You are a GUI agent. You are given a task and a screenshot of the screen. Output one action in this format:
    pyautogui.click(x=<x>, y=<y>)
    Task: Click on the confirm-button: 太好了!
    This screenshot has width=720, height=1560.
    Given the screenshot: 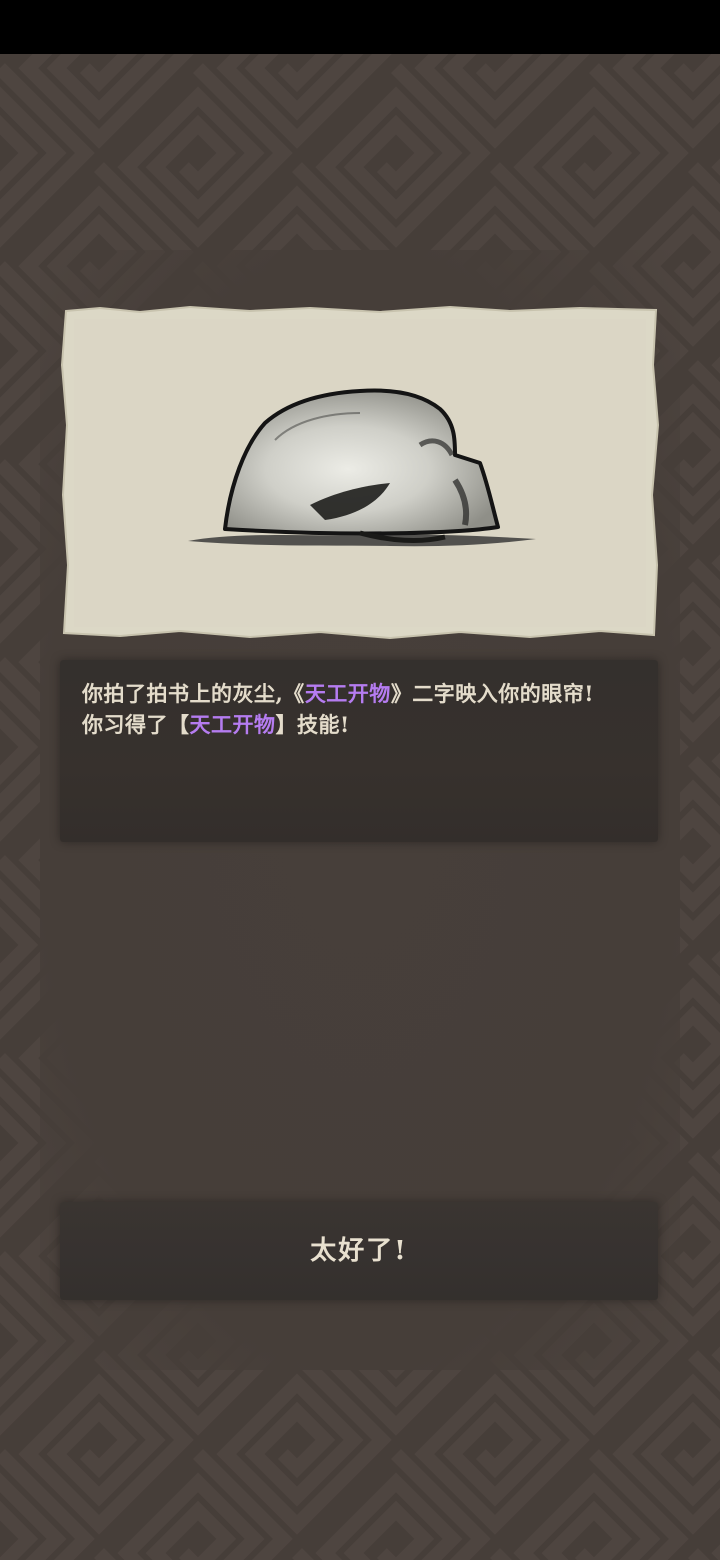 What is the action you would take?
    pyautogui.click(x=359, y=1251)
    